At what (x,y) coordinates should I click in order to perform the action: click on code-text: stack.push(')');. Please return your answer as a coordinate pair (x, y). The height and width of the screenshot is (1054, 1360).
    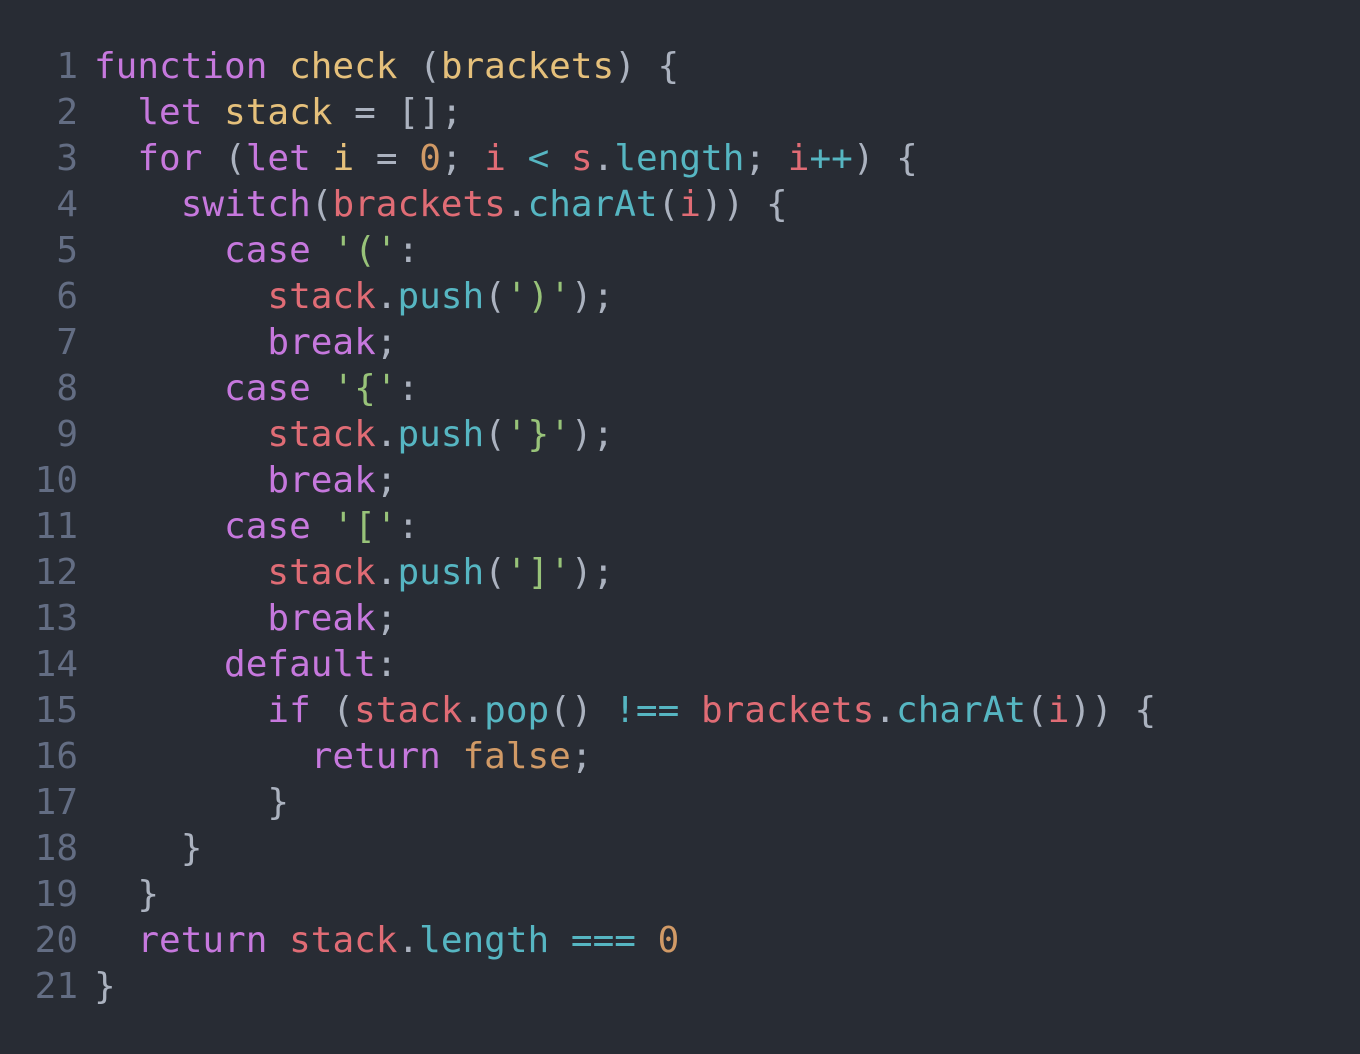
    Looking at the image, I should click on (347, 297).